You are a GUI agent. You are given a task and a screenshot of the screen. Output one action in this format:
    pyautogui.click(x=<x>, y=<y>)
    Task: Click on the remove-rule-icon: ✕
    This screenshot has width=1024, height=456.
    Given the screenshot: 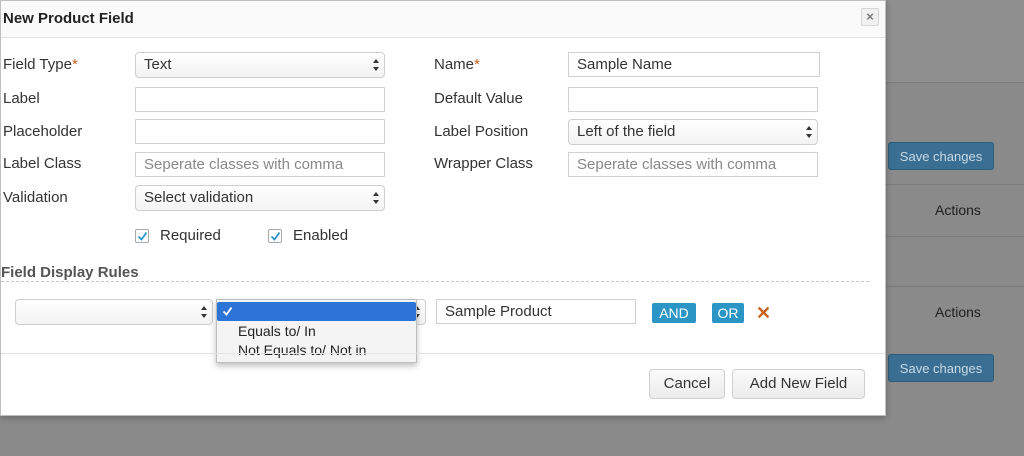 What is the action you would take?
    pyautogui.click(x=763, y=313)
    